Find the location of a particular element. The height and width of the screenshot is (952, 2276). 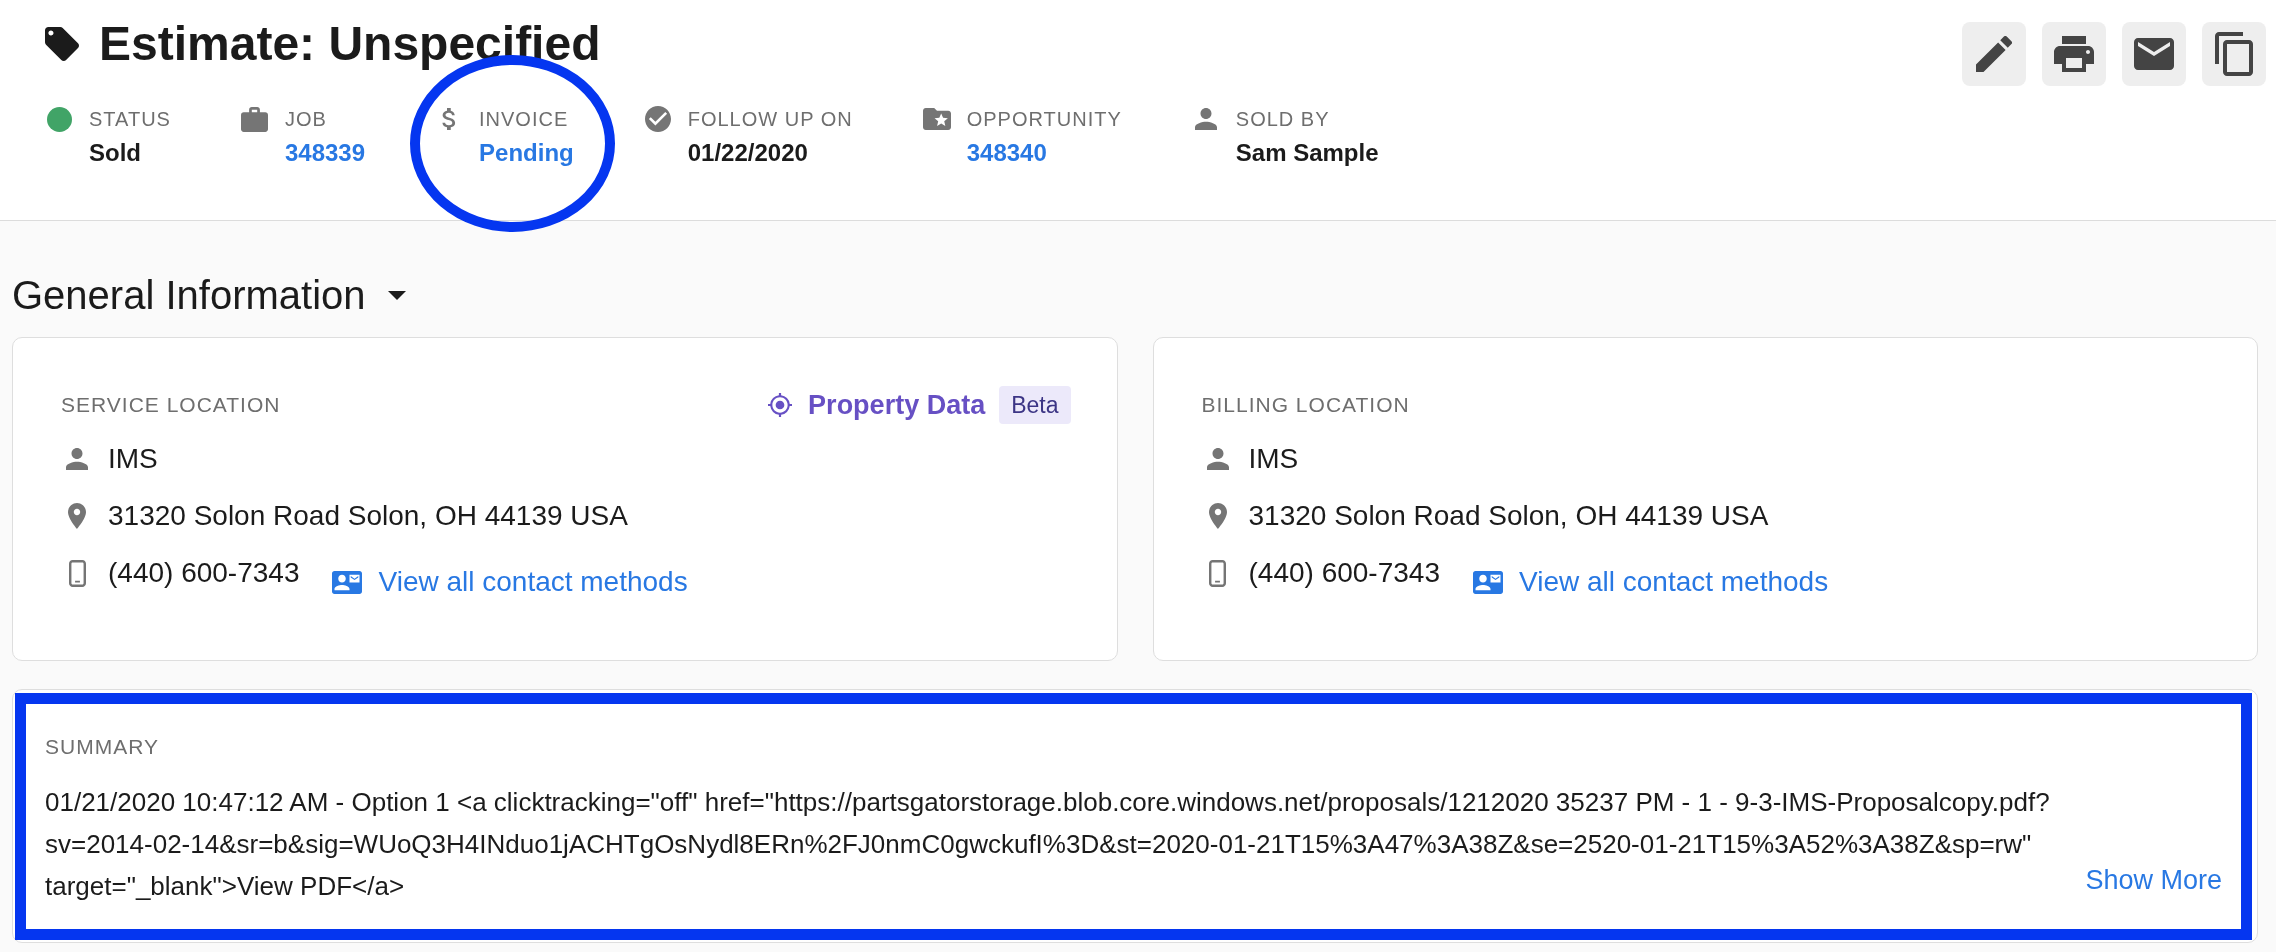

email-button is located at coordinates (2154, 54).